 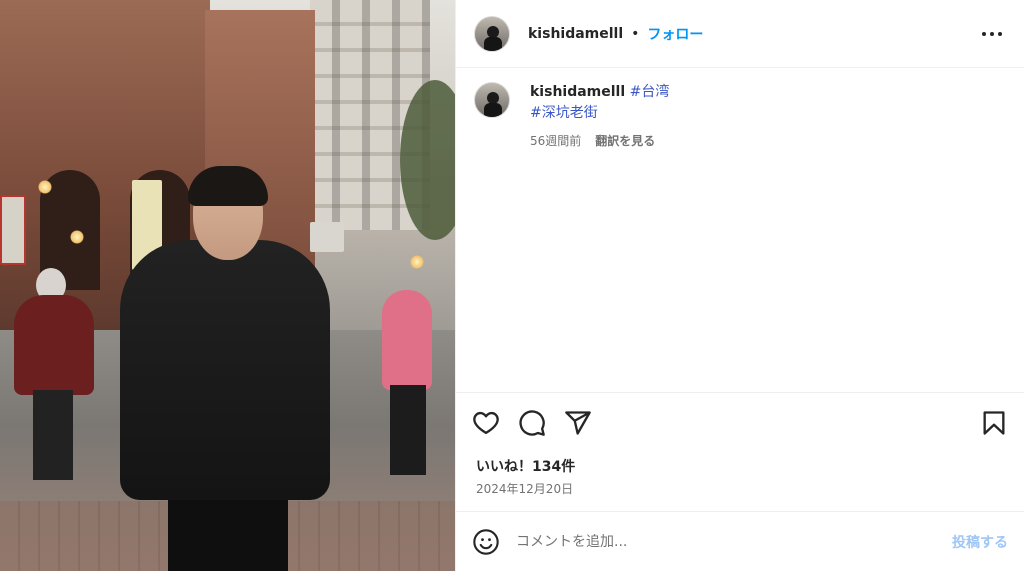 I want to click on comment-icon, so click(x=532, y=423).